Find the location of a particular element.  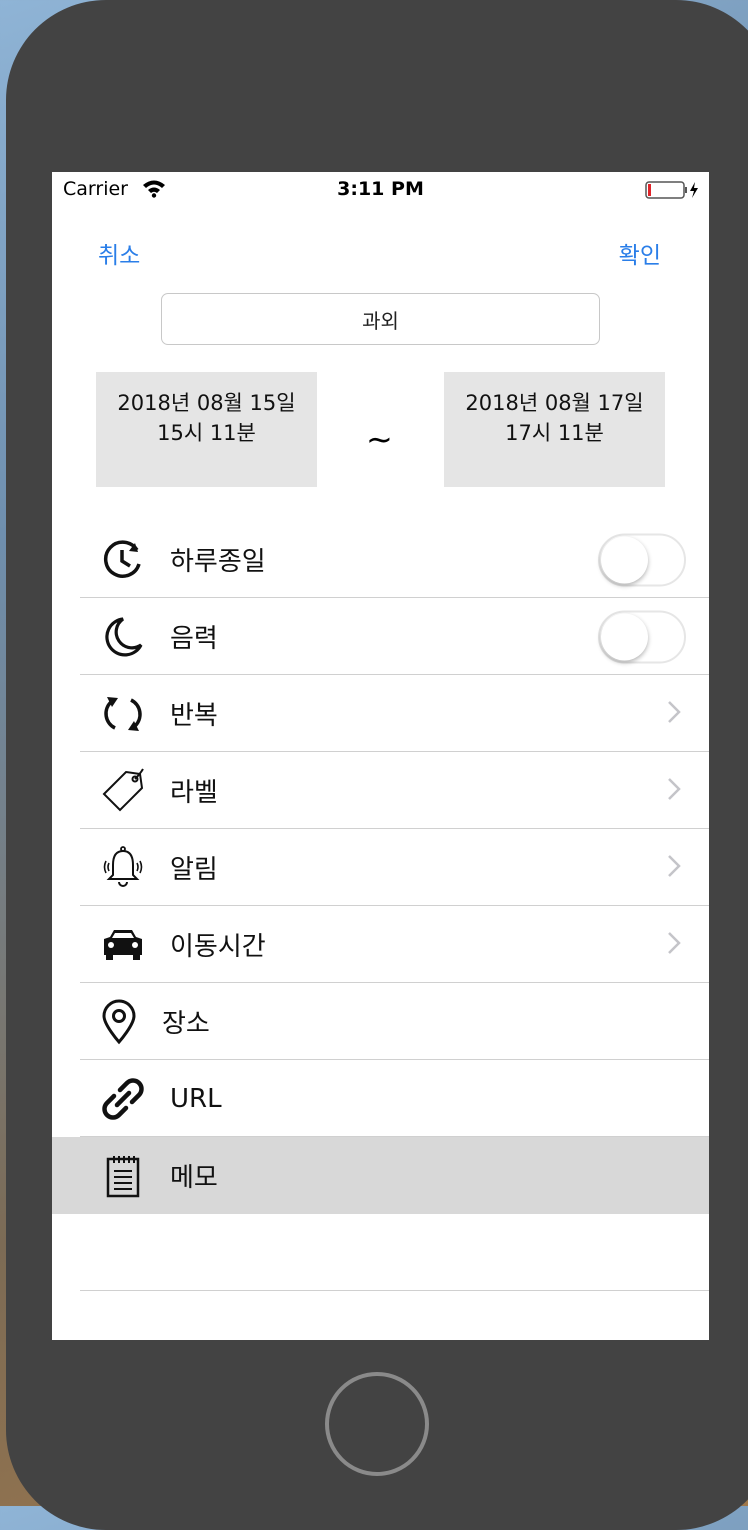

location-pin-icon is located at coordinates (119, 1022).